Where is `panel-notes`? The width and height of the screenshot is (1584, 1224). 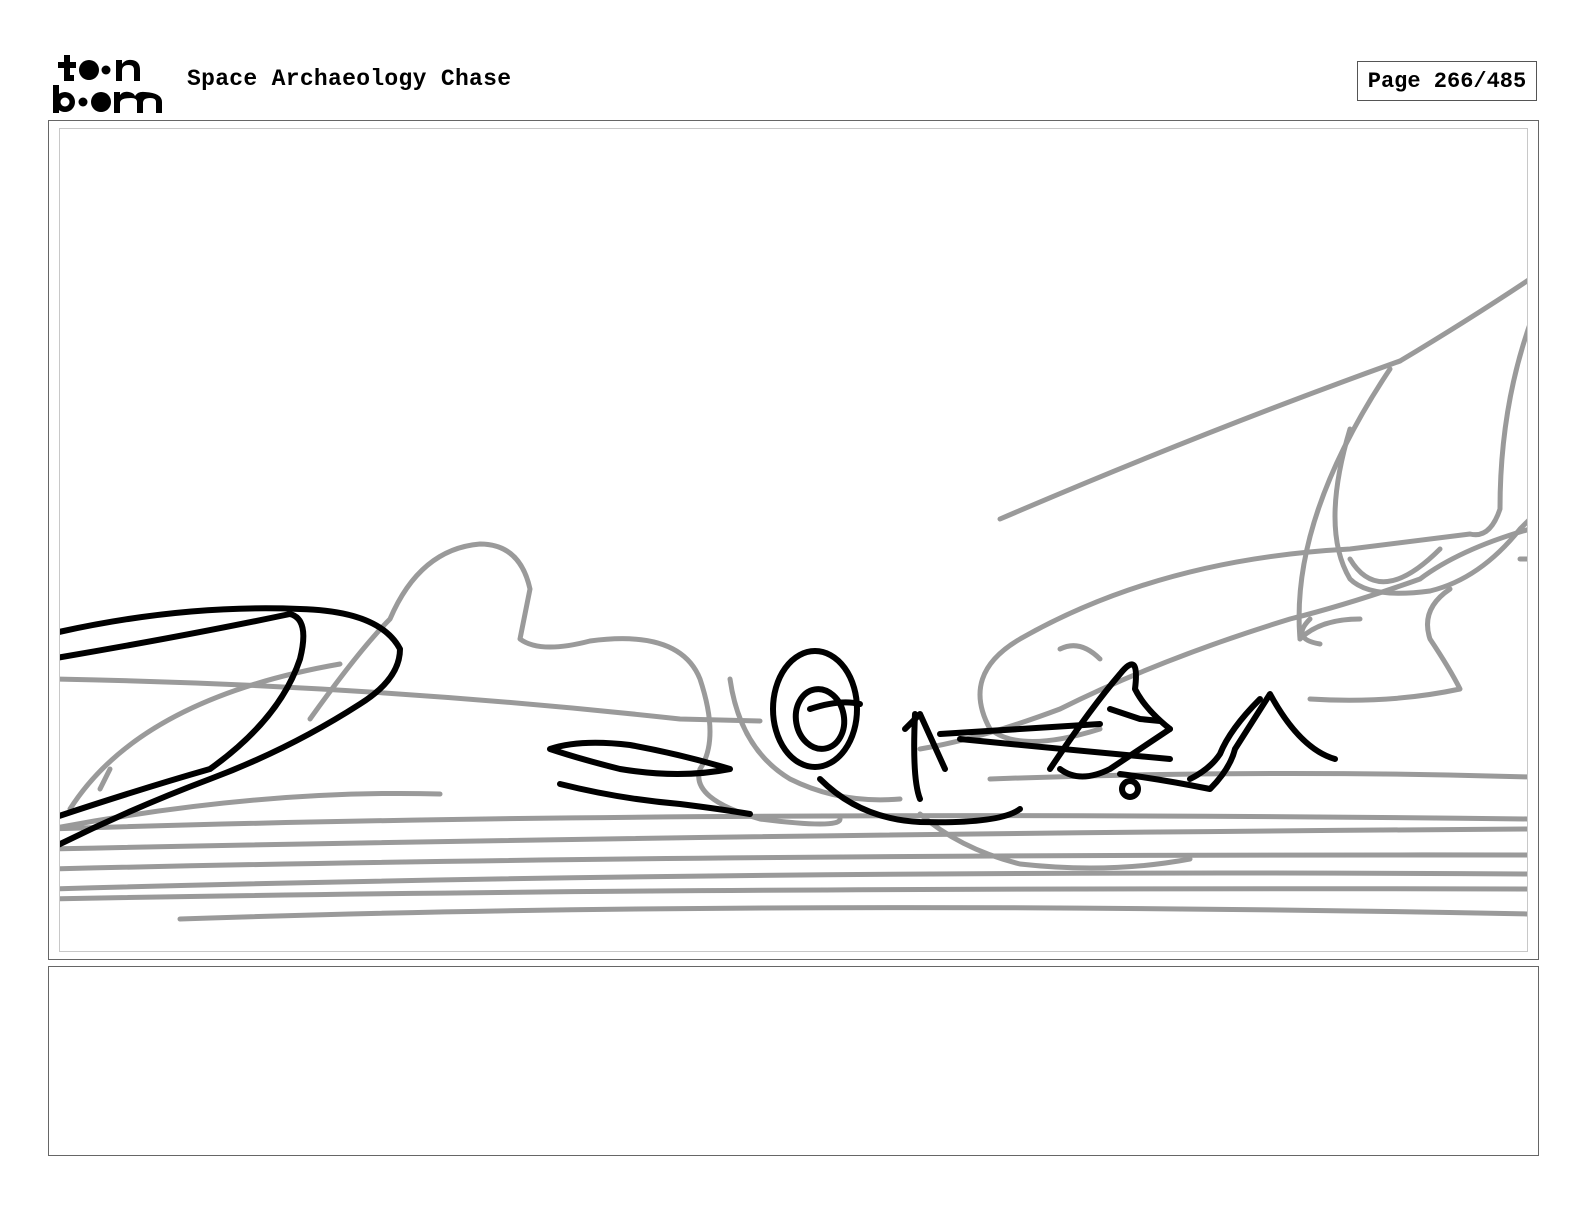 panel-notes is located at coordinates (793, 1061).